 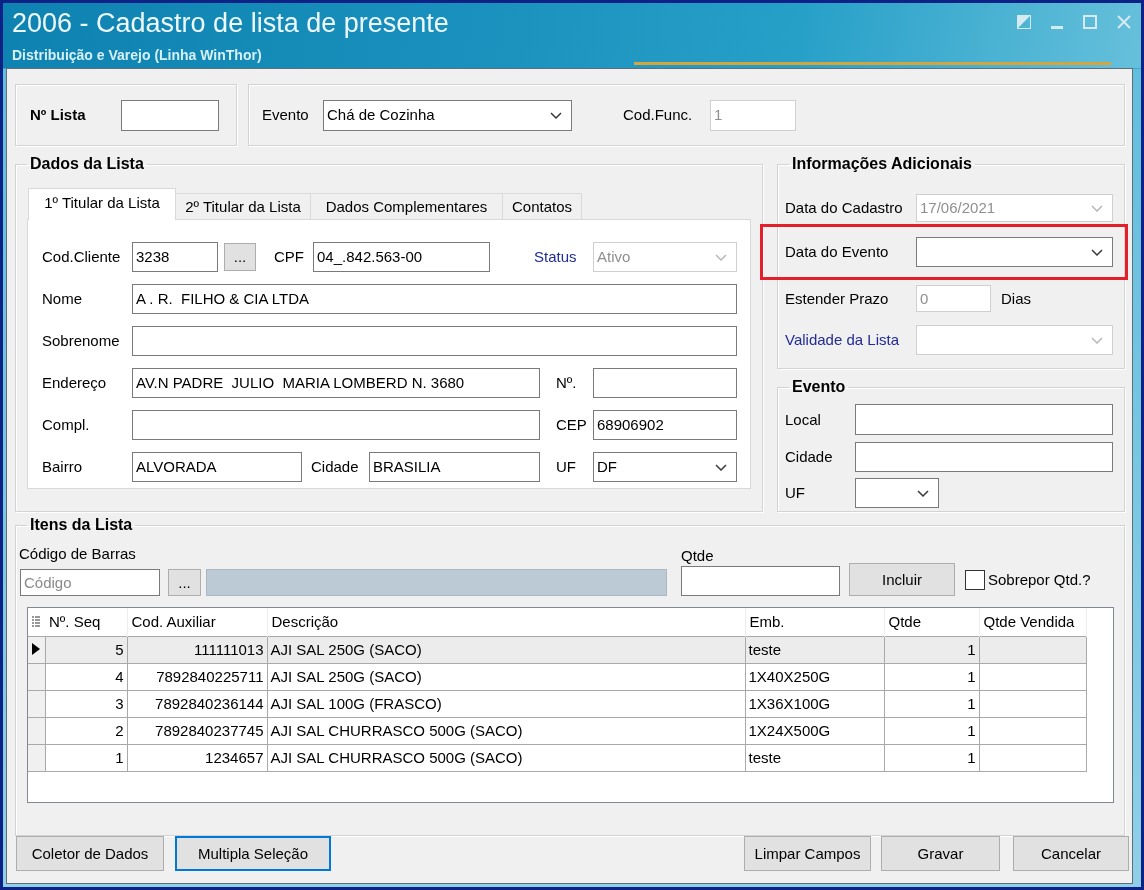 I want to click on row-pointer-icon, so click(x=36, y=648).